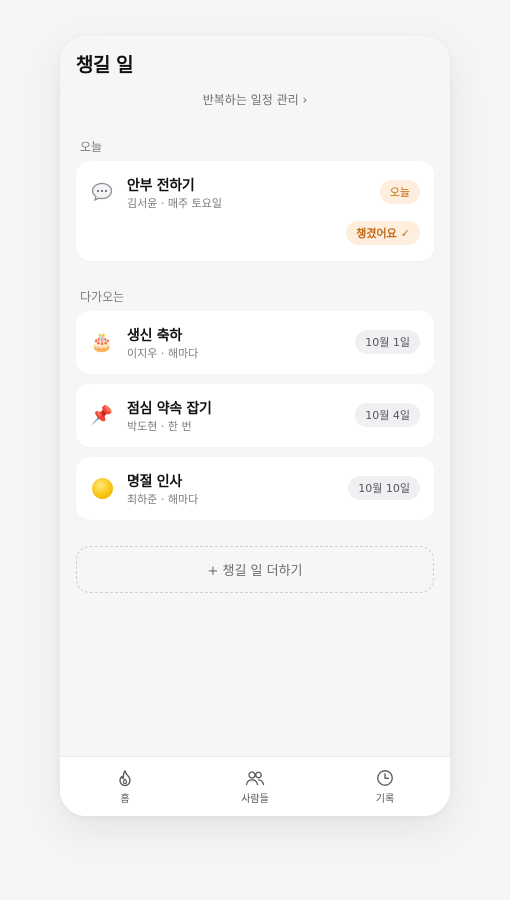  I want to click on upcoming-task-card: 📌 점심 약속 잡기 박도현 · 한 번 10월 4일, so click(255, 415).